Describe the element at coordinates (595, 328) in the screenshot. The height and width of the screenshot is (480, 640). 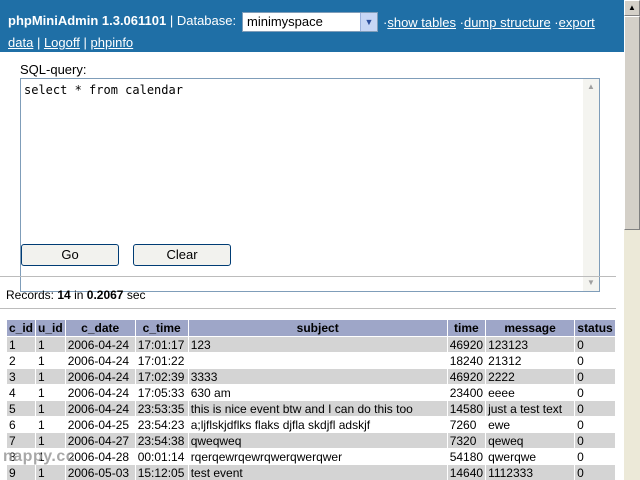
I see `column-header: status` at that location.